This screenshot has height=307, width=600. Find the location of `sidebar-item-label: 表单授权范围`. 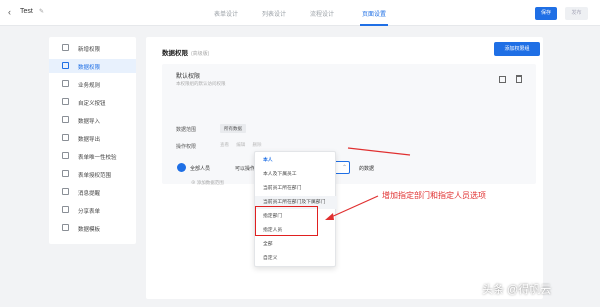

sidebar-item-label: 表单授权范围 is located at coordinates (95, 176).